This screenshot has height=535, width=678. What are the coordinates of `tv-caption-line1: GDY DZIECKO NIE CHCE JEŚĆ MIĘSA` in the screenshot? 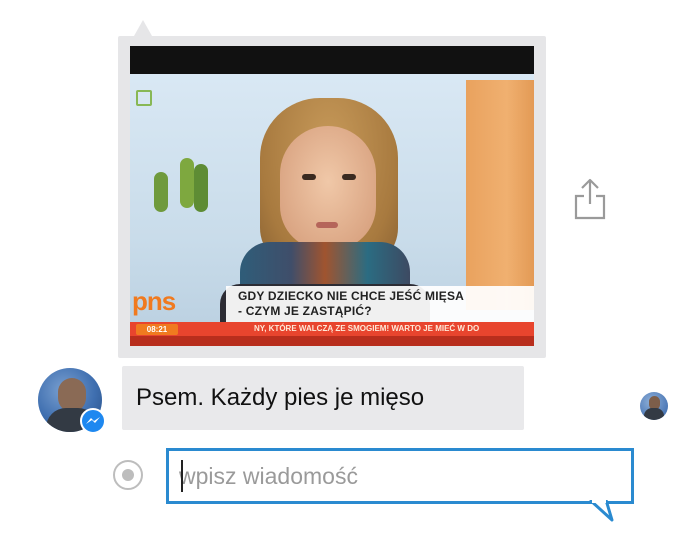 It's located at (351, 296).